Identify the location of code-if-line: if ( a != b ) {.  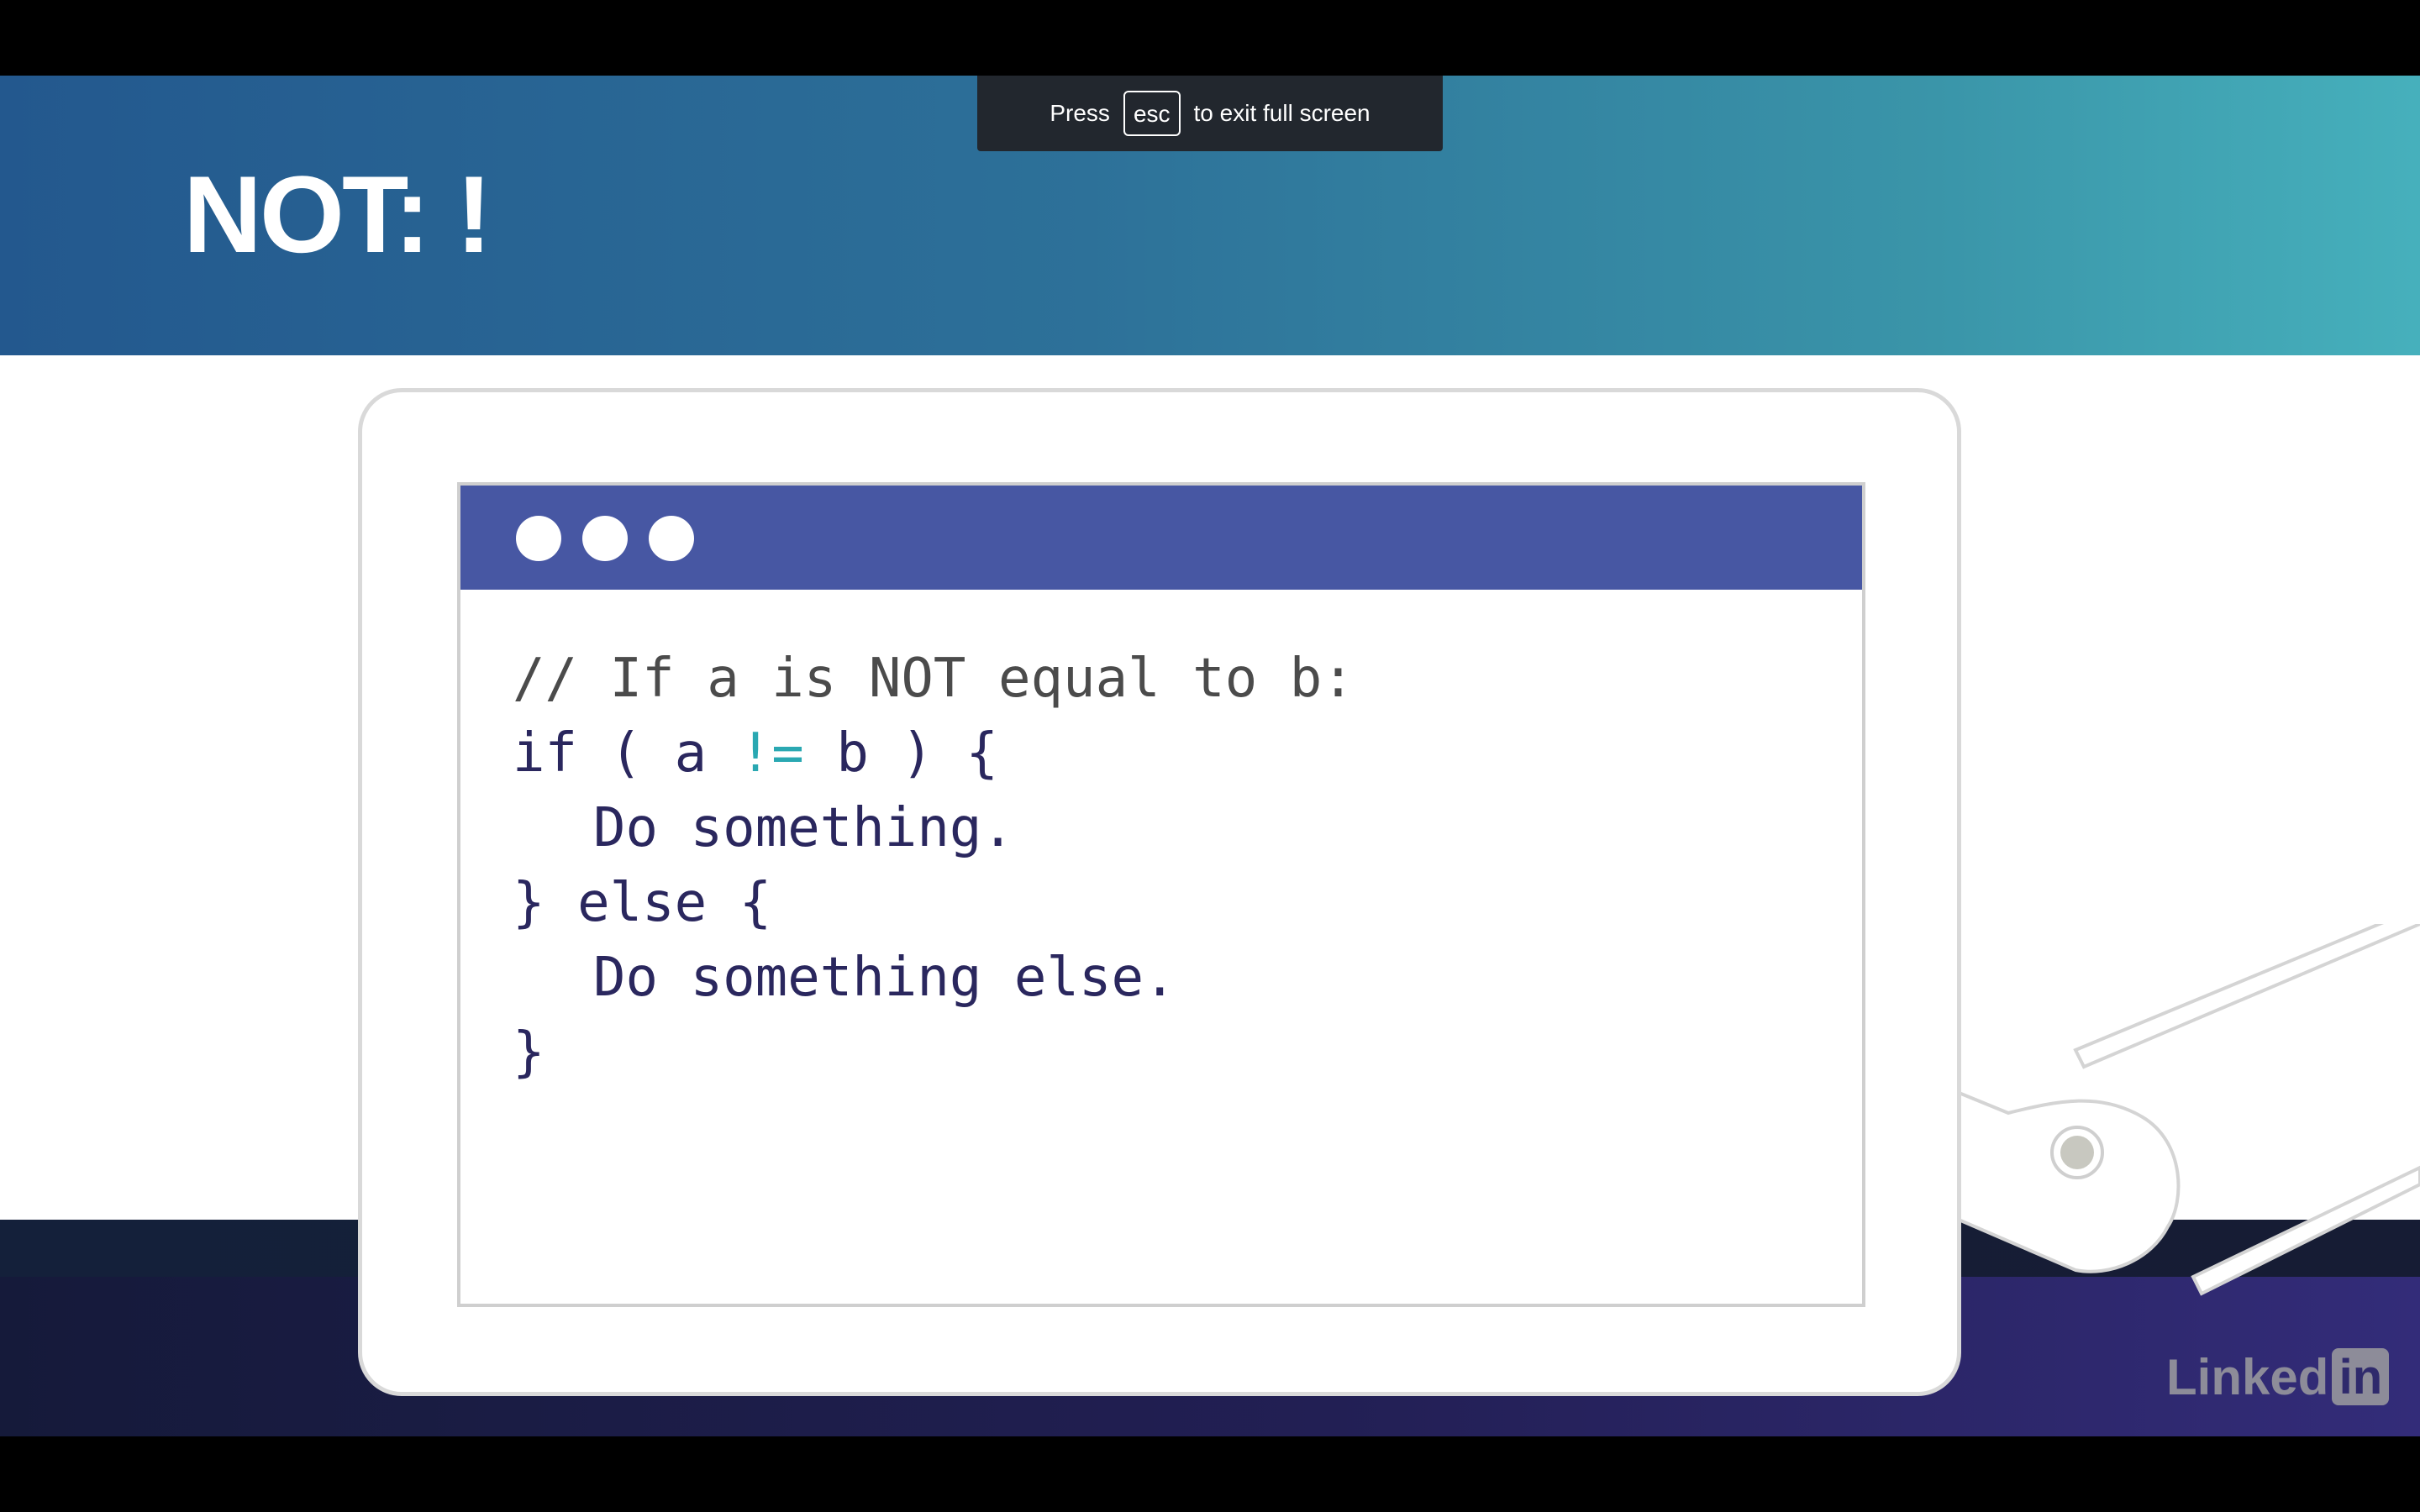
(934, 754).